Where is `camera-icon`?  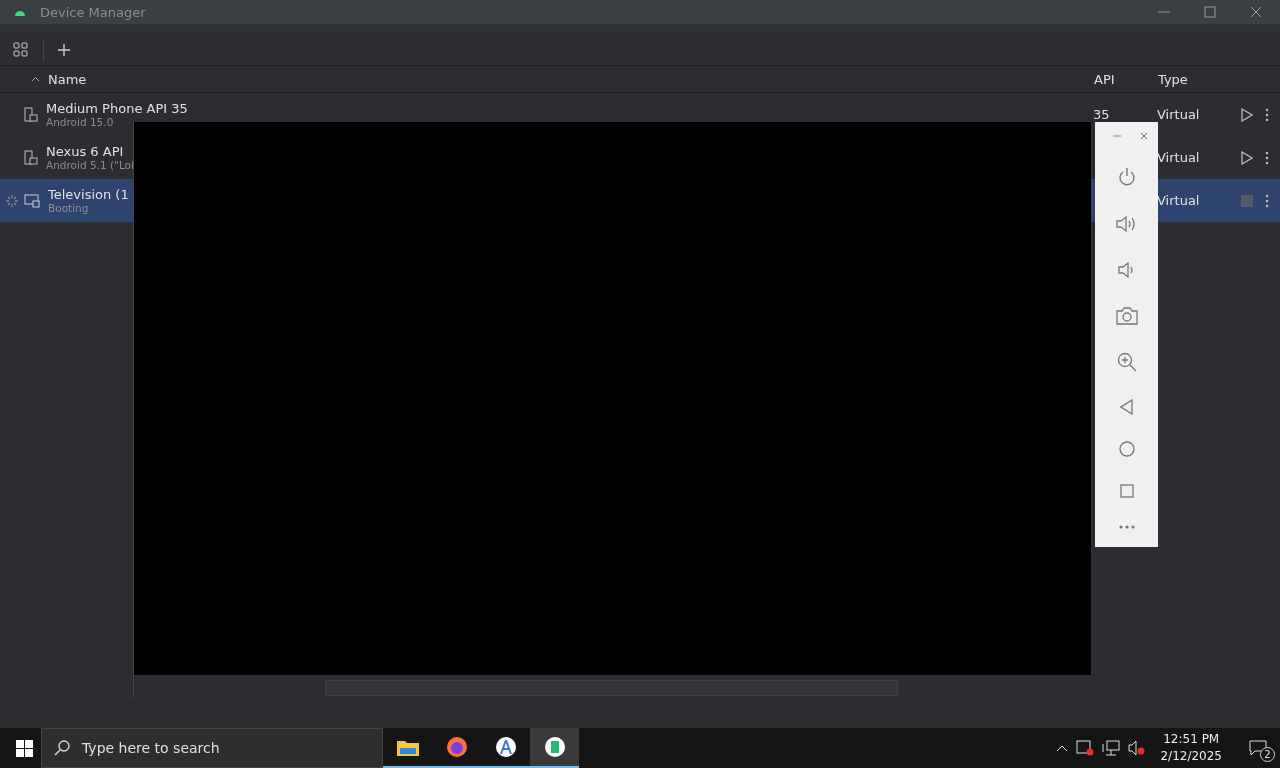
camera-icon is located at coordinates (1126, 316).